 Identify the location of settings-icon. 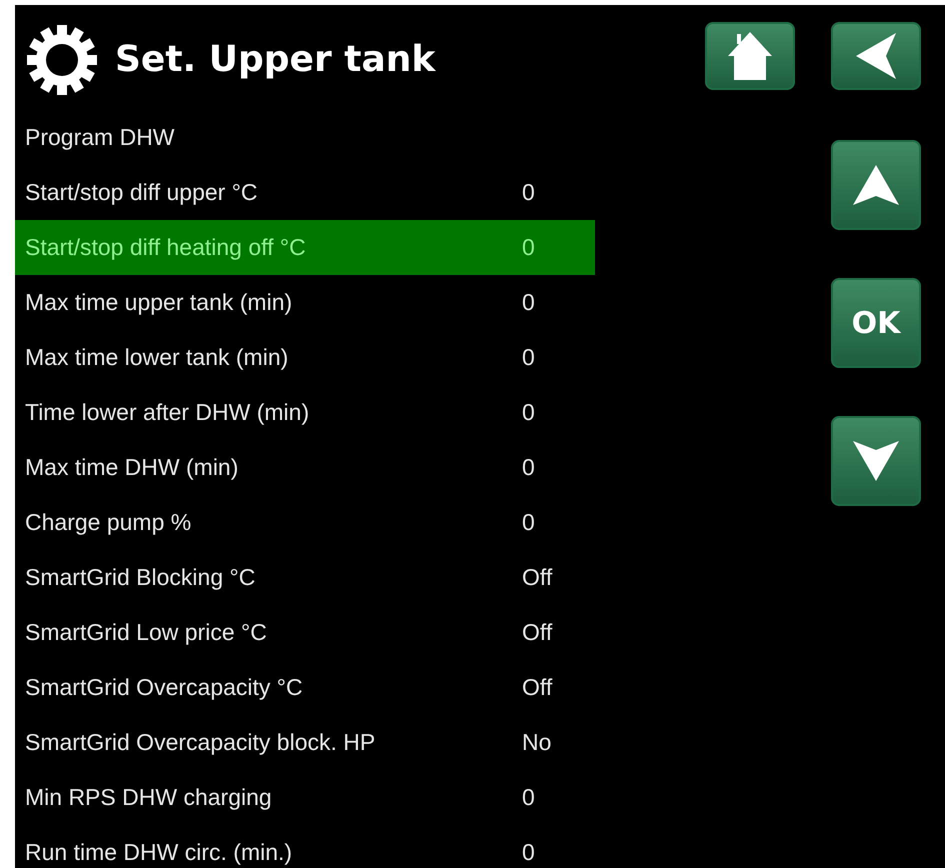
(62, 60).